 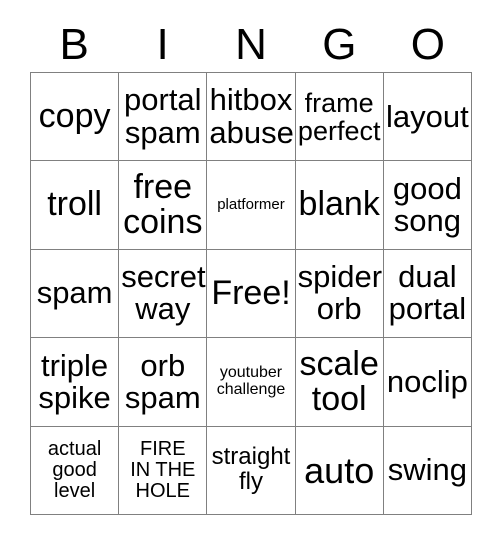 I want to click on bingo-cell-r1c3: hitbox abuse, so click(x=251, y=117).